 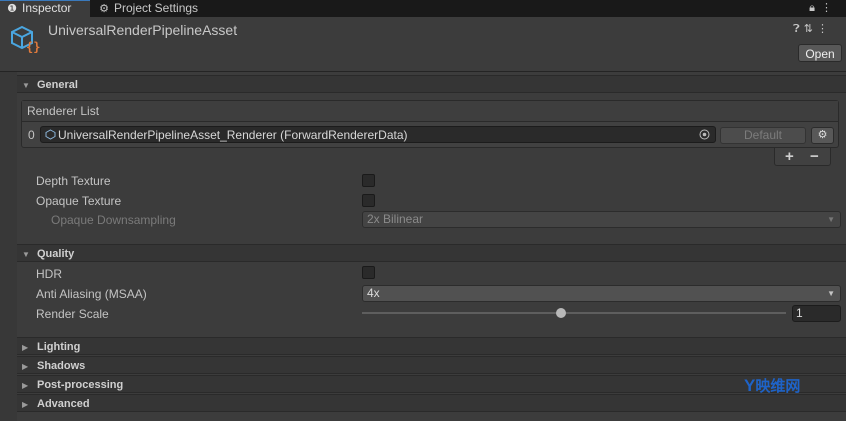 I want to click on section-advanced: ▶ Advanced, so click(x=431, y=403).